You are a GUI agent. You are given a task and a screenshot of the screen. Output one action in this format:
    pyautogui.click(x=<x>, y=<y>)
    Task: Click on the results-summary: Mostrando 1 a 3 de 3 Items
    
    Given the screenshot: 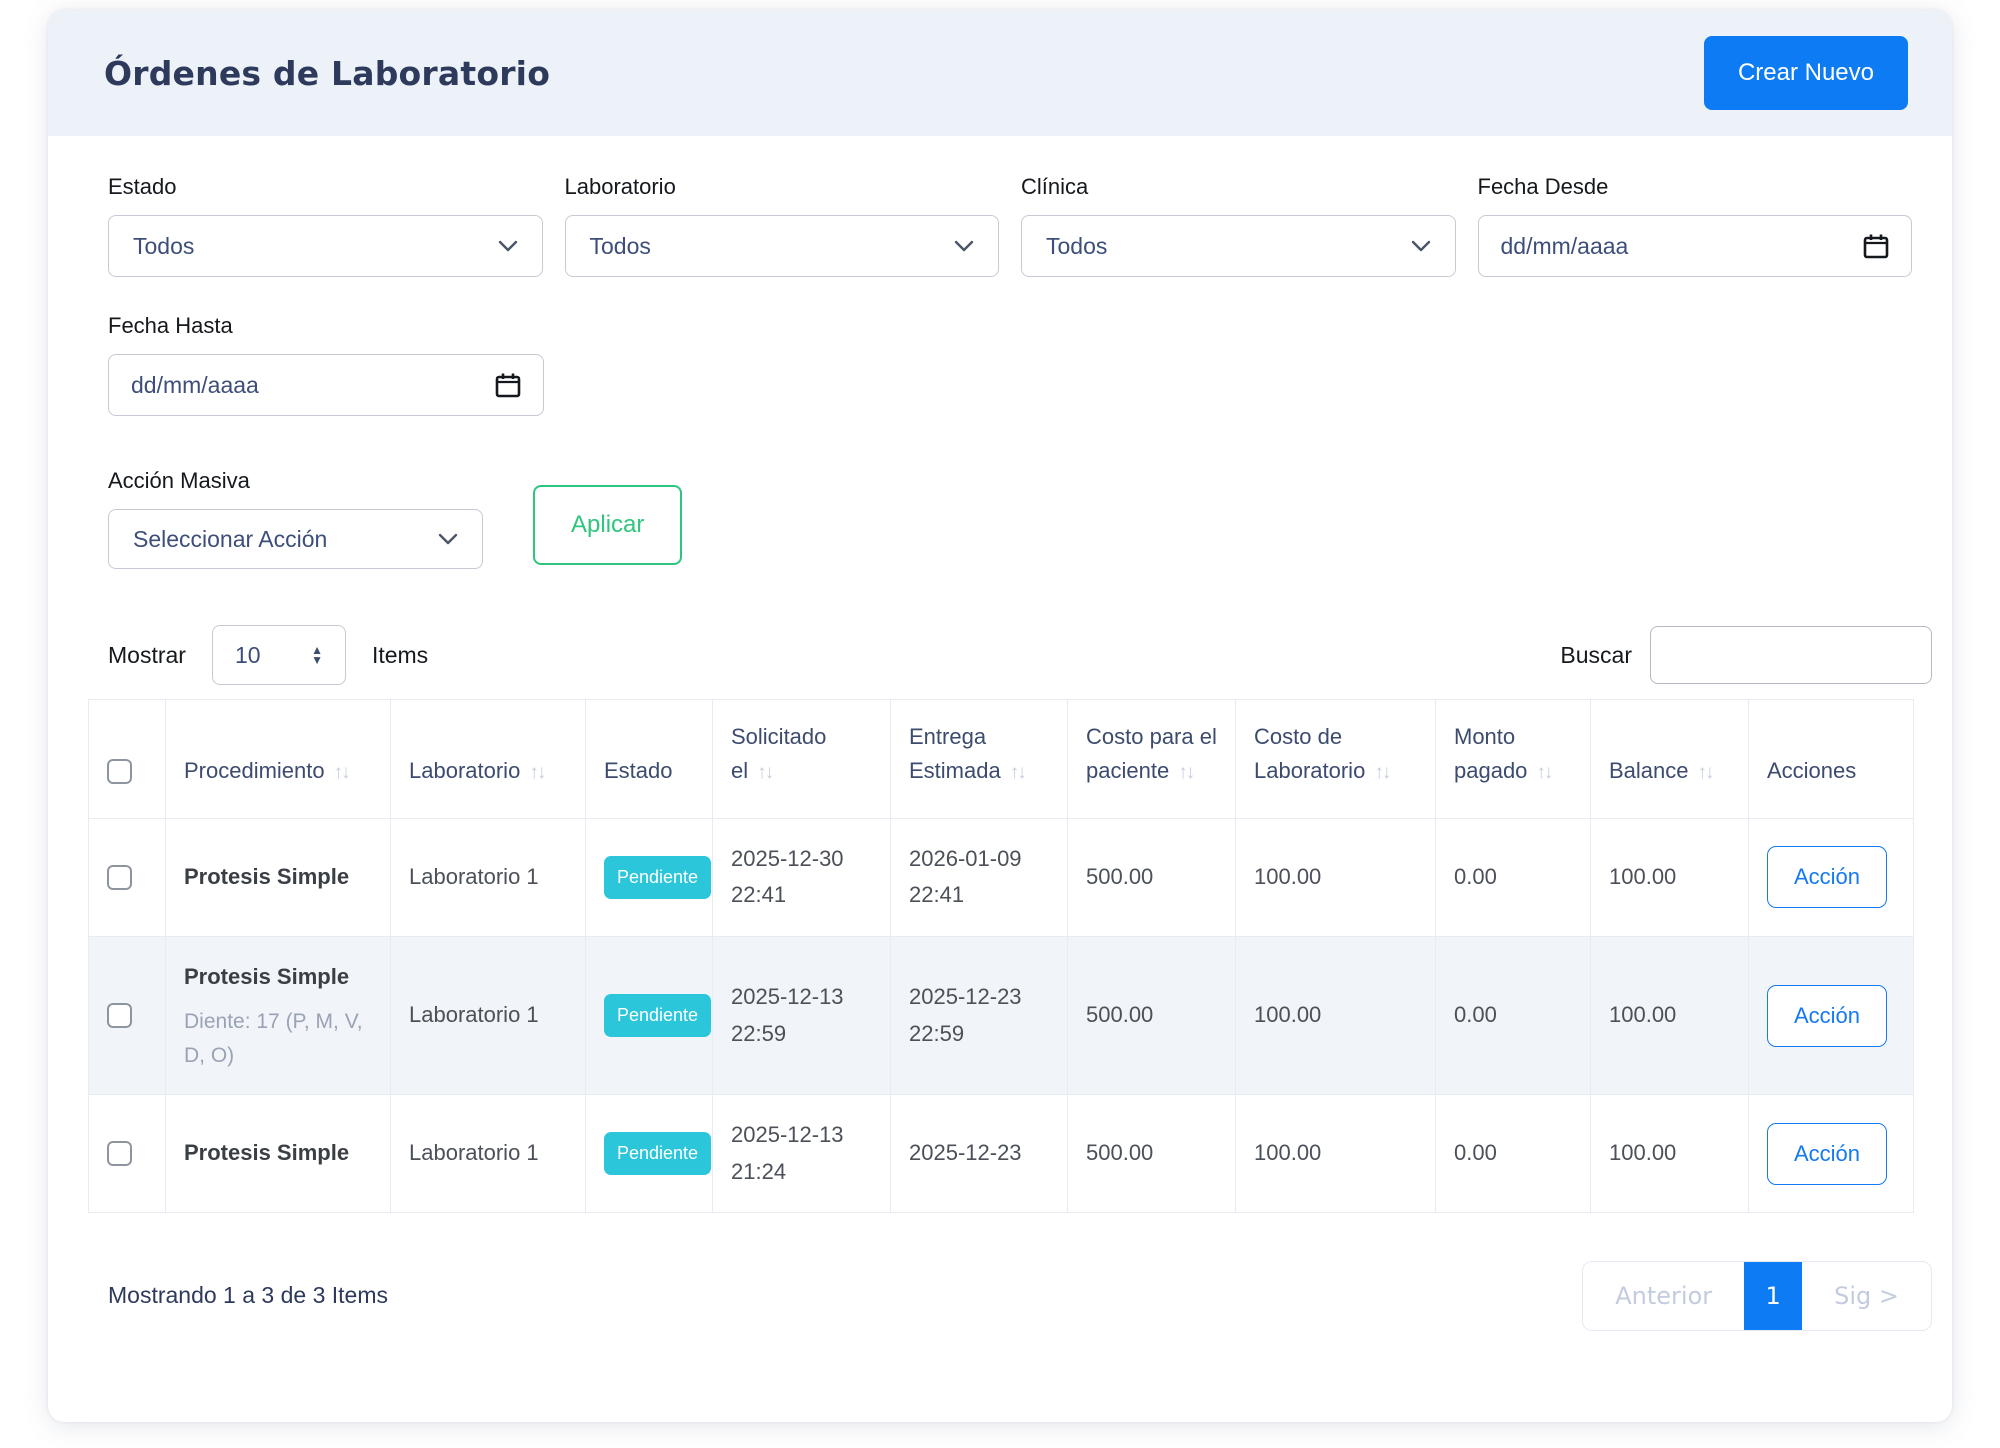 What is the action you would take?
    pyautogui.click(x=248, y=1295)
    